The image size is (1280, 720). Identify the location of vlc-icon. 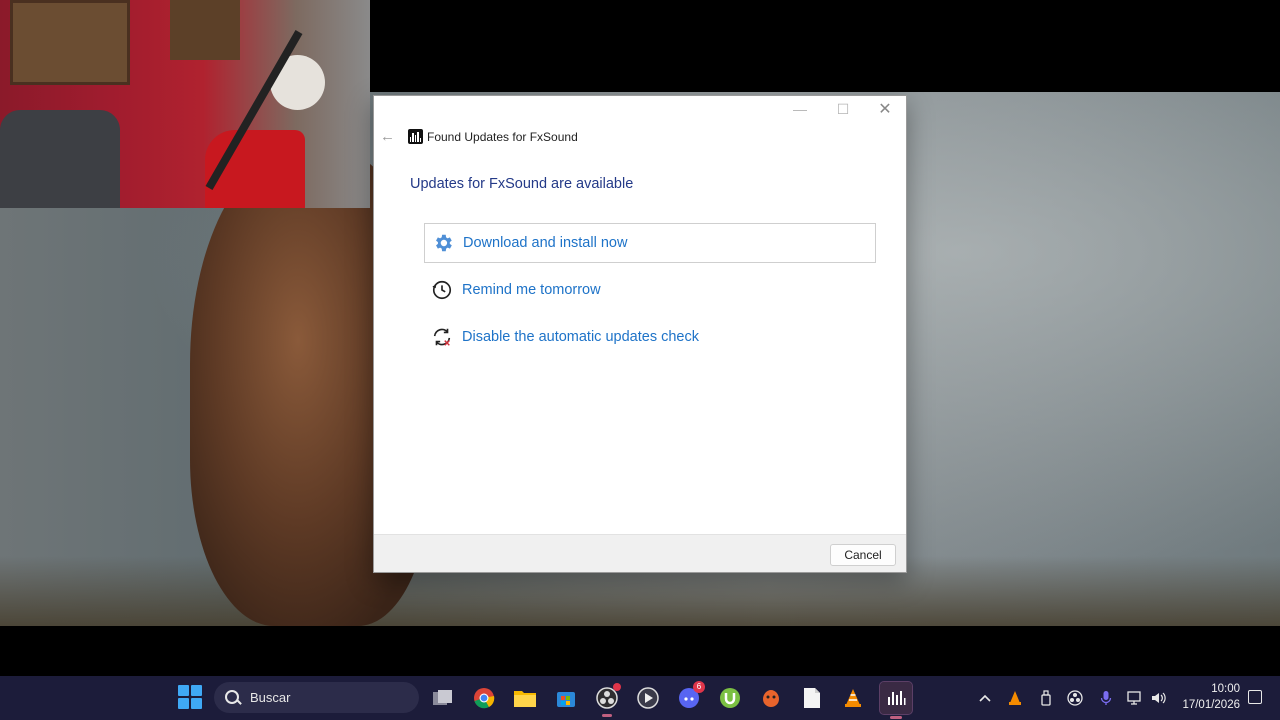
(853, 698).